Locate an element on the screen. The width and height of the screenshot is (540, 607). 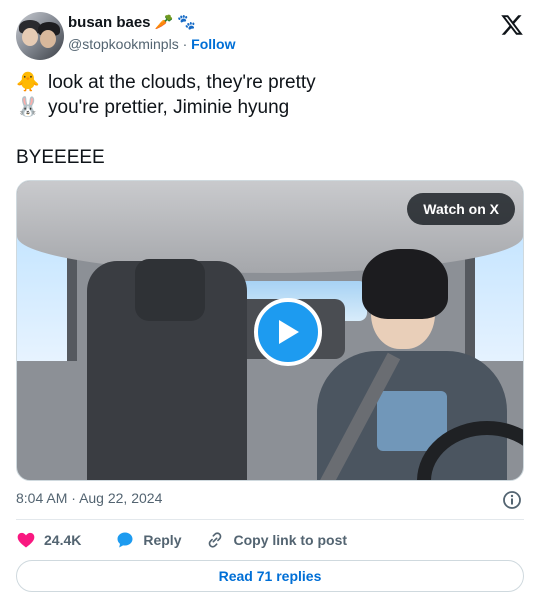
copy-link-label: Copy link to post is located at coordinates (290, 540).